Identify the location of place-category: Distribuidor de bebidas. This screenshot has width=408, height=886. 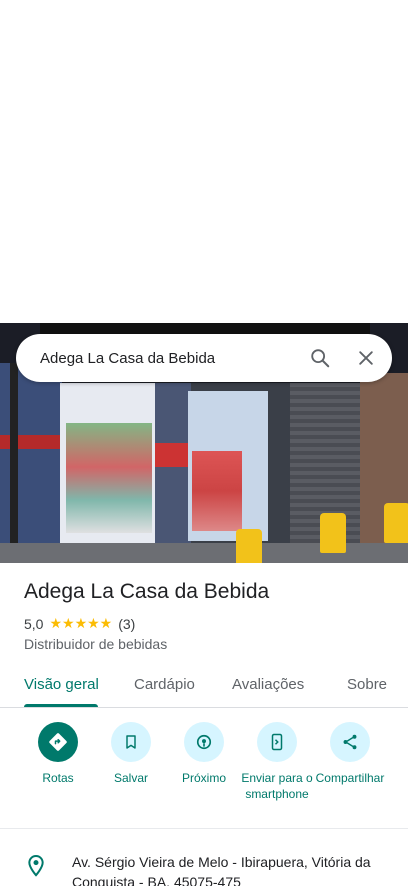
(96, 644).